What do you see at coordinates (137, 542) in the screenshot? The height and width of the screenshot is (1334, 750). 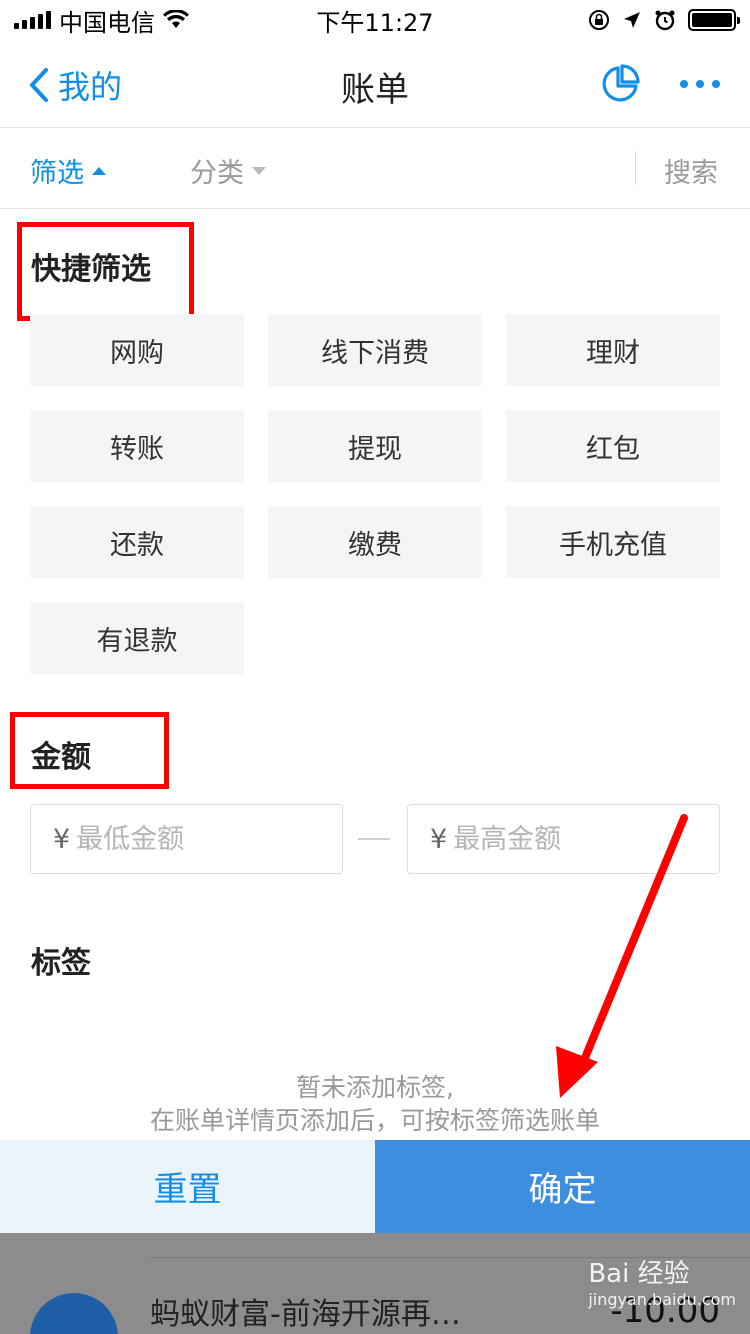 I see `quick-filter-option: 还款` at bounding box center [137, 542].